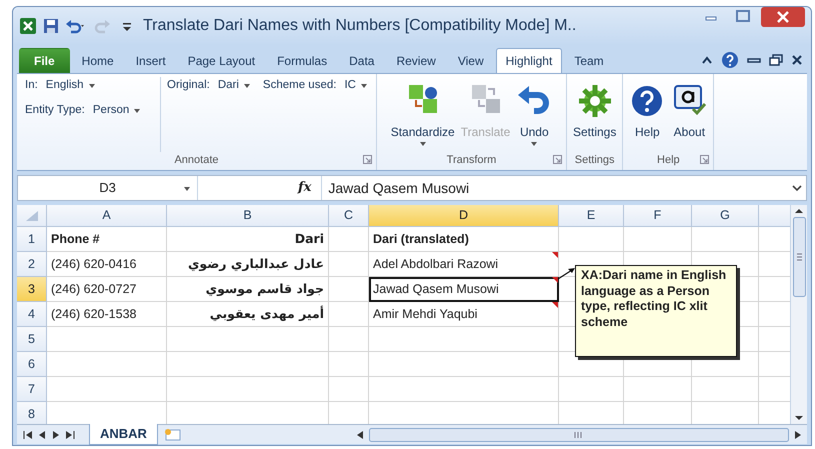 This screenshot has width=815, height=449. I want to click on scroll-right-icon, so click(798, 435).